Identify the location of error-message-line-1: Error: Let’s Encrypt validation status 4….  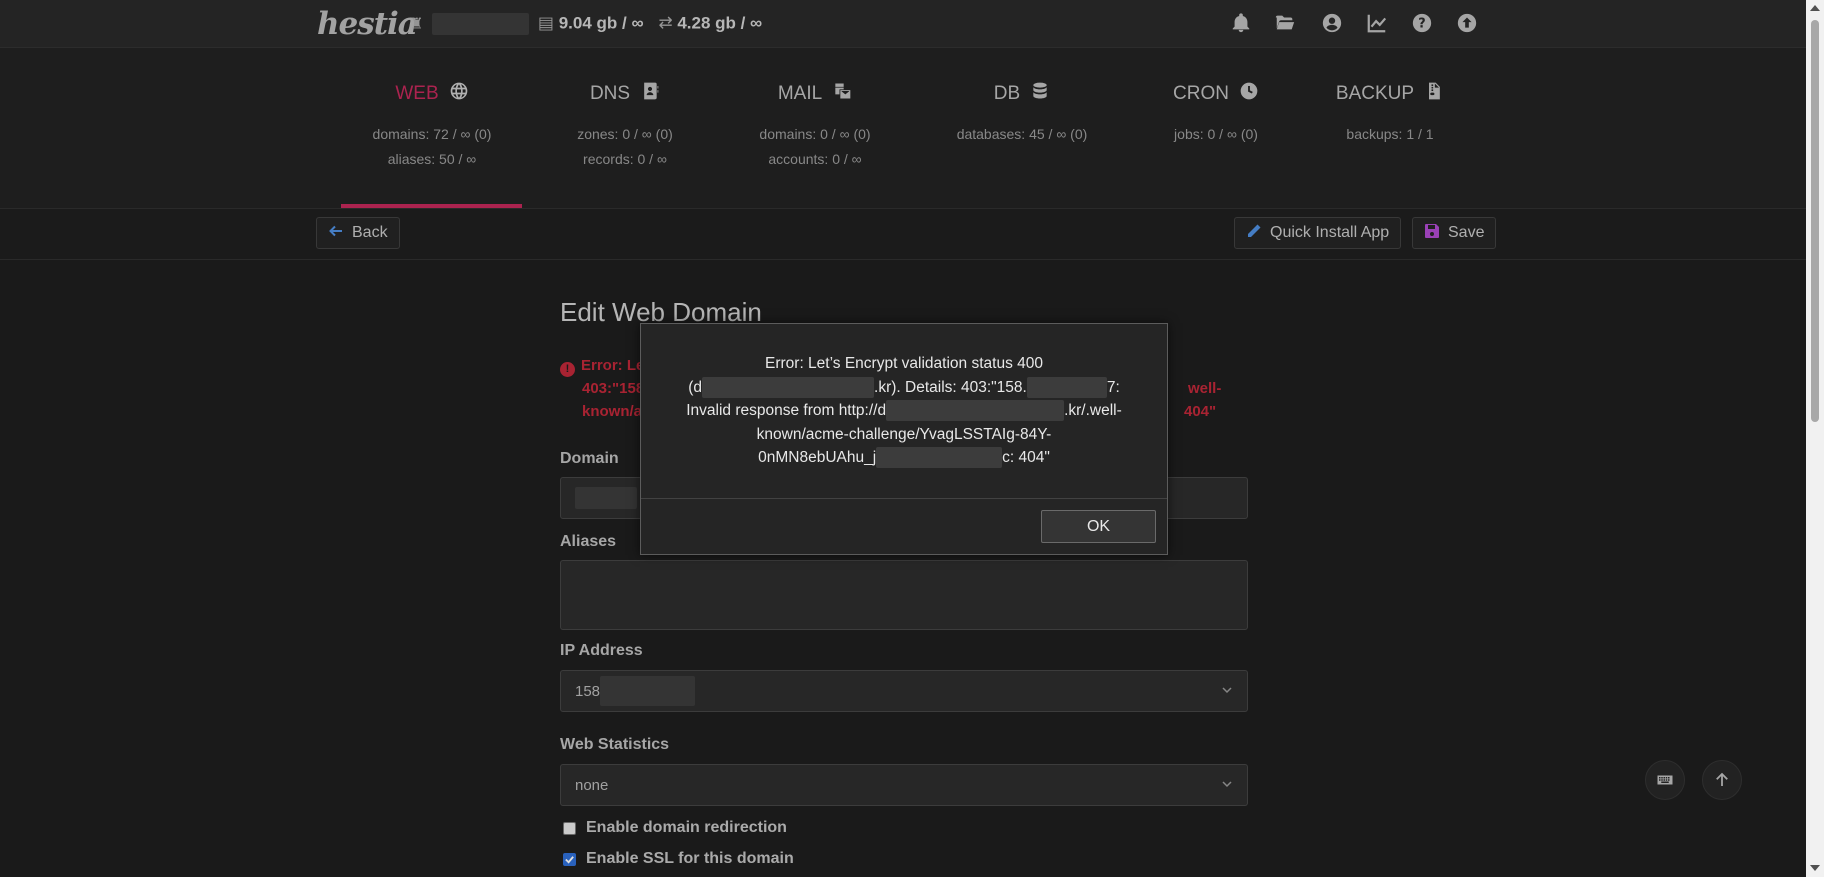
(904, 363).